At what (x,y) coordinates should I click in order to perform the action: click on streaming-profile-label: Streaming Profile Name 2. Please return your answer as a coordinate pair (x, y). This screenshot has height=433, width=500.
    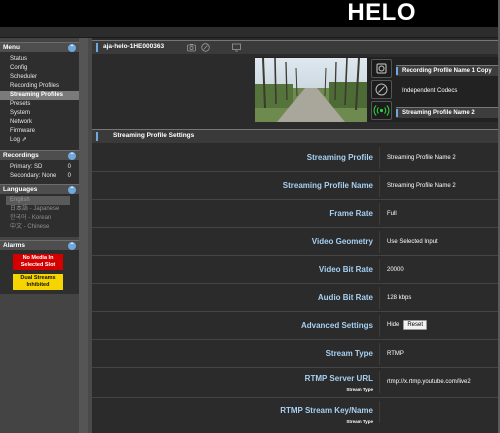
    Looking at the image, I should click on (448, 112).